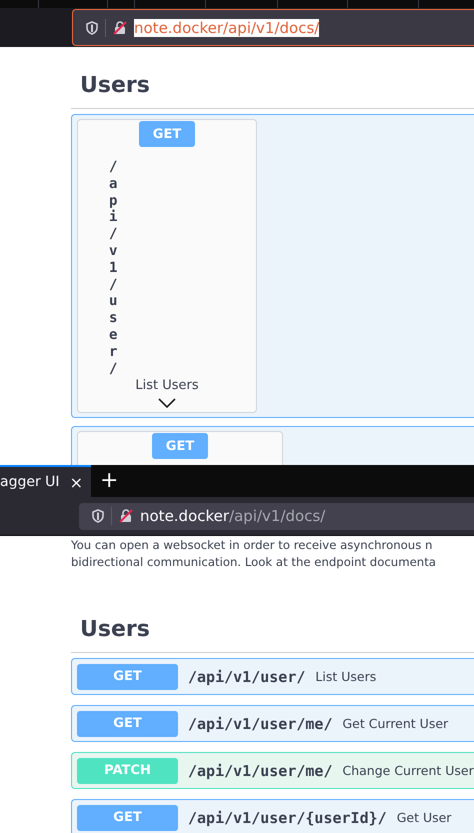 This screenshot has height=833, width=474. What do you see at coordinates (395, 723) in the screenshot?
I see `operation-summary: Get Current User` at bounding box center [395, 723].